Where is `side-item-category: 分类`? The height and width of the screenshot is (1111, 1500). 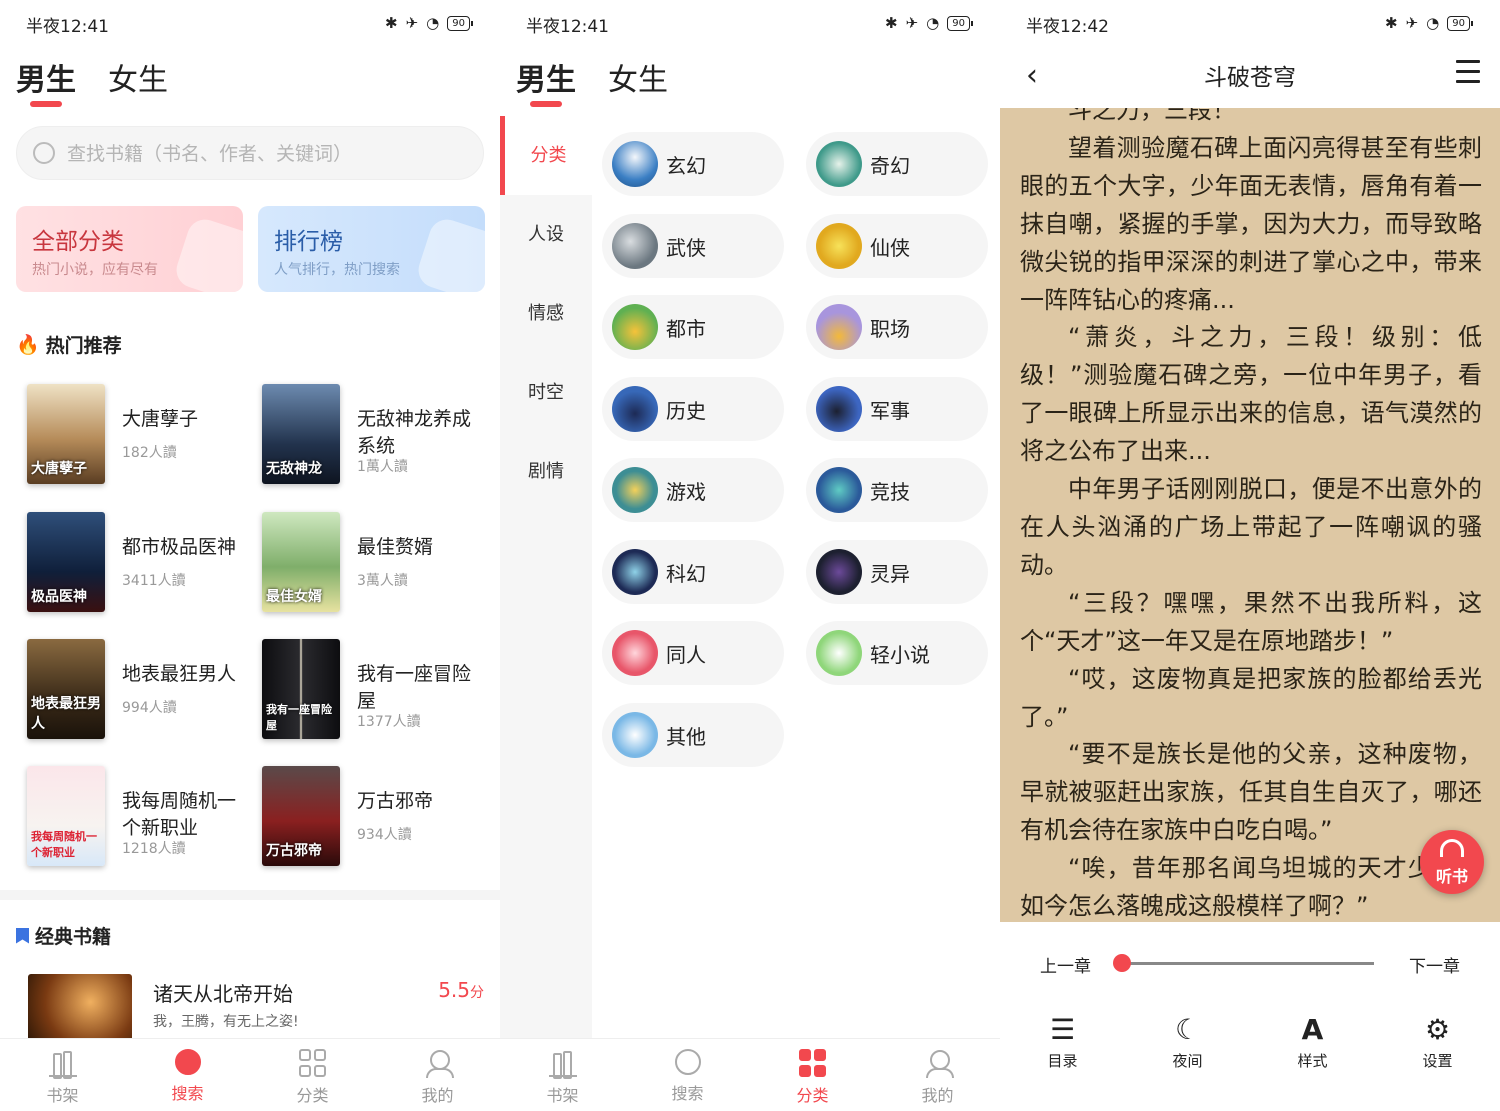
side-item-category: 分类 is located at coordinates (546, 155).